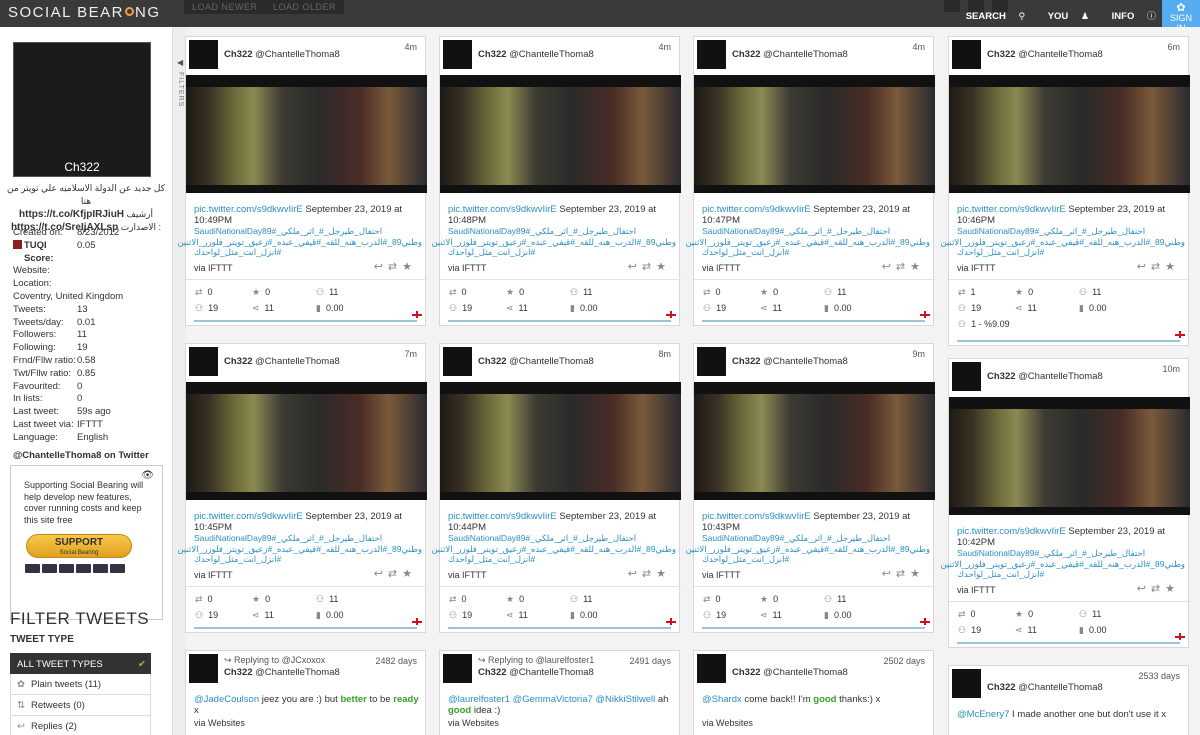  Describe the element at coordinates (764, 308) in the screenshot. I see `share-icon: ⋖` at that location.